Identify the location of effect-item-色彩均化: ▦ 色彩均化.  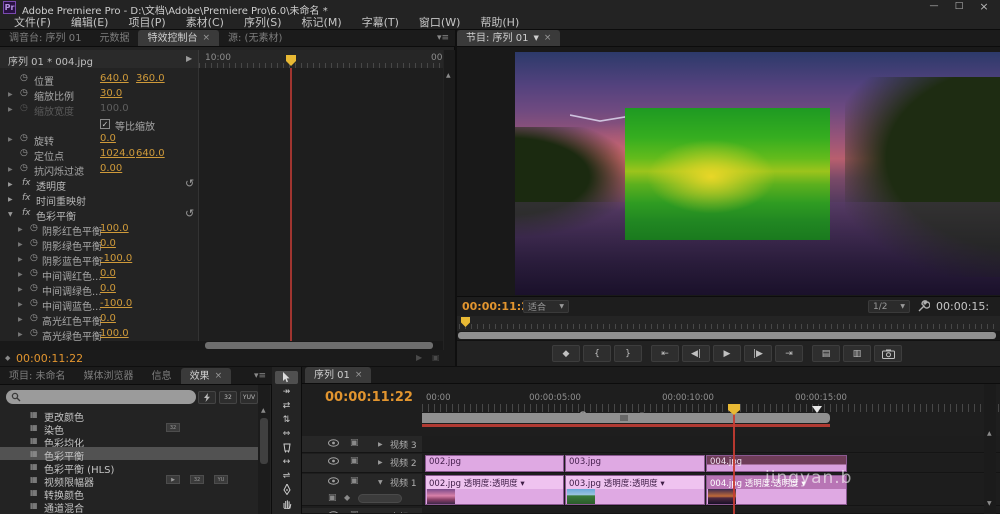
(129, 442).